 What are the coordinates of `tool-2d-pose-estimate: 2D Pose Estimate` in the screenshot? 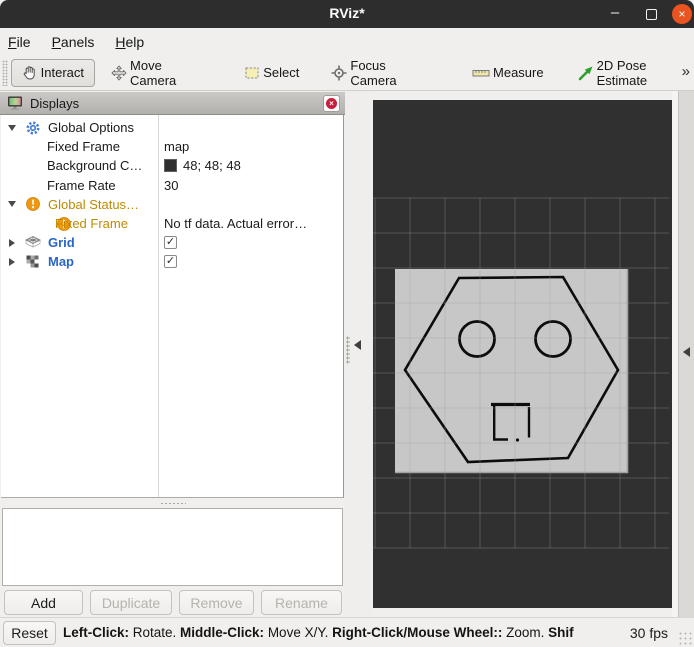 It's located at (636, 72).